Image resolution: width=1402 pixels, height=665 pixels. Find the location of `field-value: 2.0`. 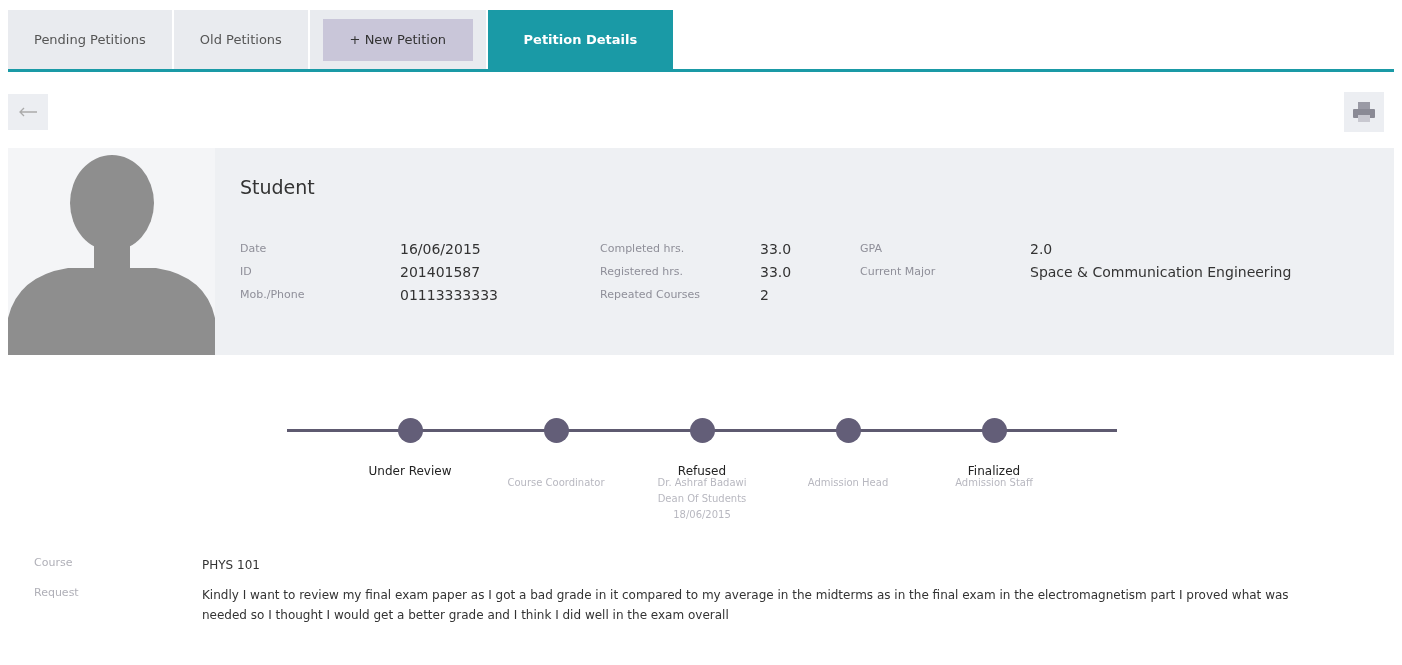

field-value: 2.0 is located at coordinates (1042, 248).